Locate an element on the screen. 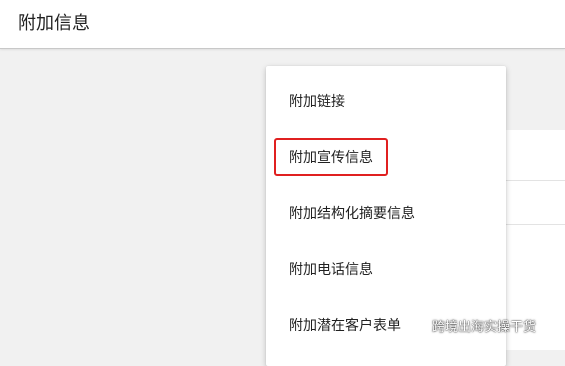 This screenshot has width=565, height=366. menu-item-call: 附加电话信息 is located at coordinates (386, 270).